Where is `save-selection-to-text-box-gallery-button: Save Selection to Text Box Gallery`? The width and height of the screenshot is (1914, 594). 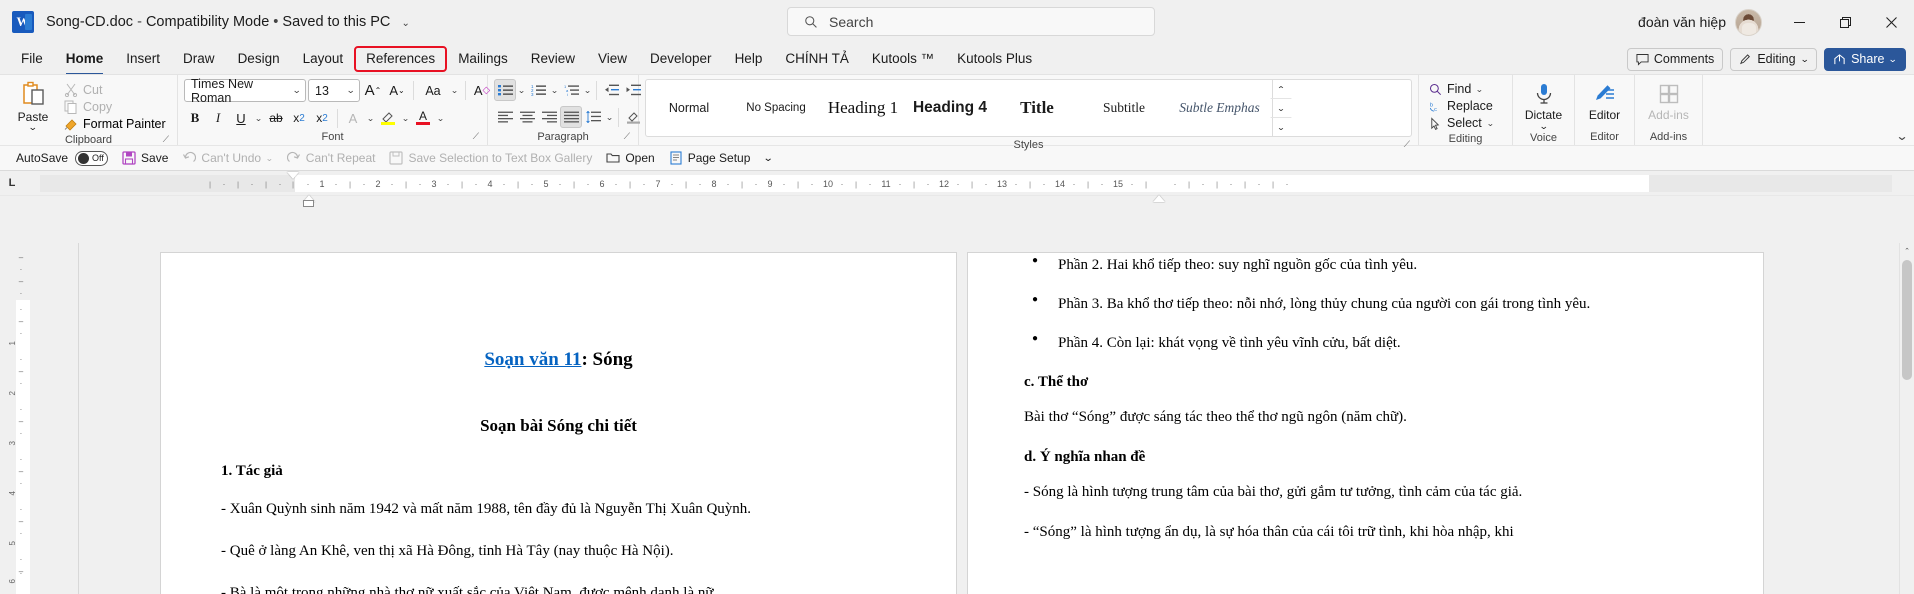
save-selection-to-text-box-gallery-button: Save Selection to Text Box Gallery is located at coordinates (490, 158).